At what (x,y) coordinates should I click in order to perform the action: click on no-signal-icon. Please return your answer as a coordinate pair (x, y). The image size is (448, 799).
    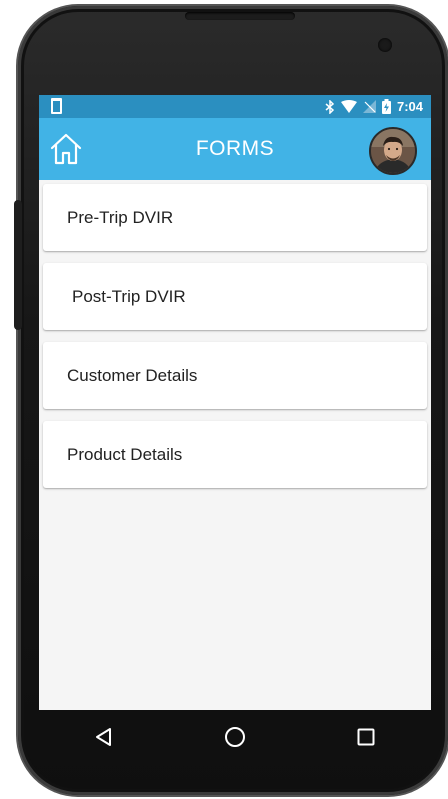
    Looking at the image, I should click on (369, 106).